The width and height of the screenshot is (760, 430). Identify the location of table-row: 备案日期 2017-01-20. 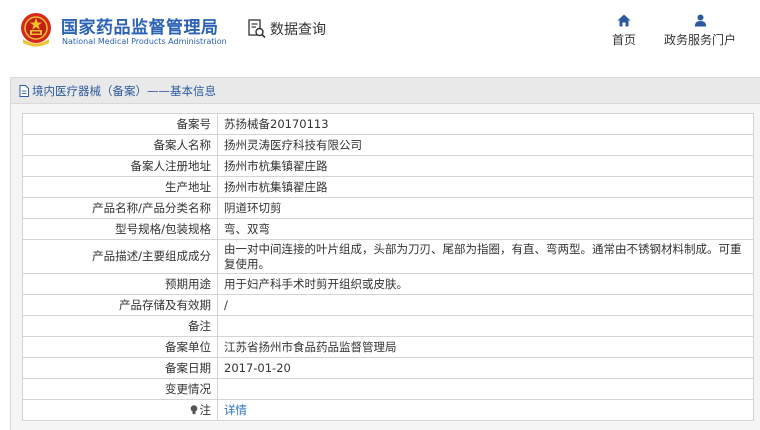
(388, 368).